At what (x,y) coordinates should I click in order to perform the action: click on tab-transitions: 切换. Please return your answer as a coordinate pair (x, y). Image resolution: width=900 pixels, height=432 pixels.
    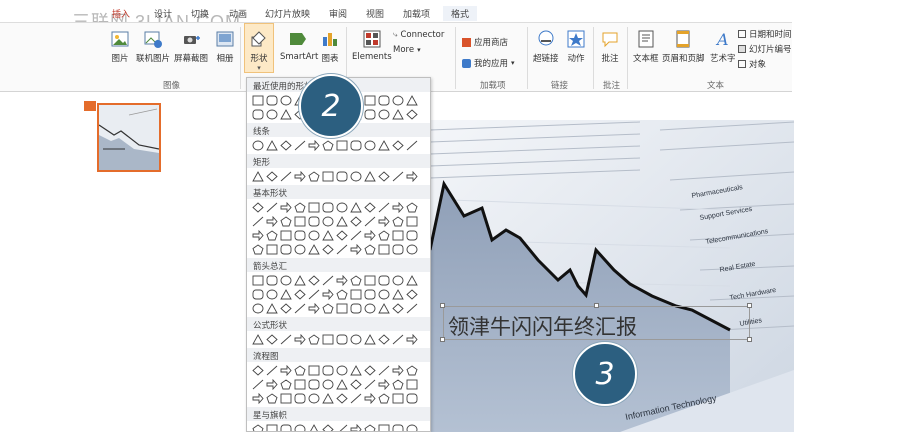
    Looking at the image, I should click on (200, 13).